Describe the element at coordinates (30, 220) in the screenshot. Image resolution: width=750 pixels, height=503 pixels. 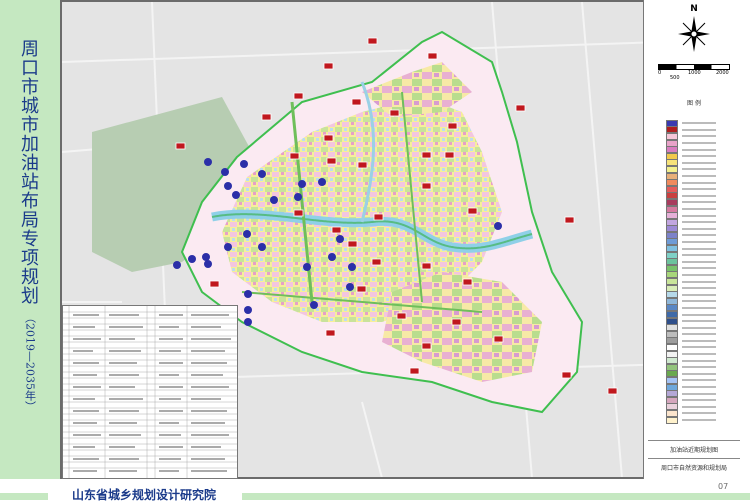
I see `title-char: 局` at that location.